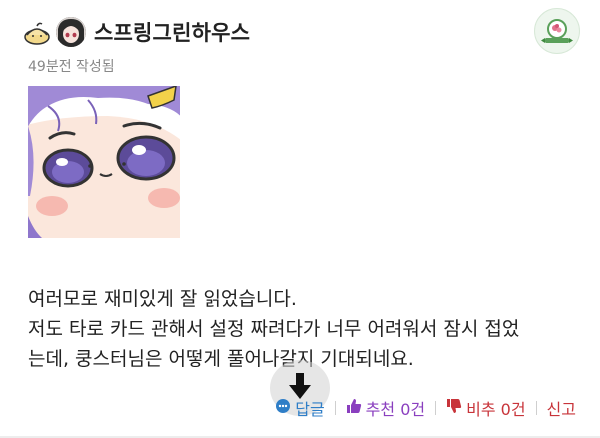 This screenshot has width=600, height=438. What do you see at coordinates (162, 299) in the screenshot?
I see `comment-line: 여러모로 재미있게 잘 읽었습니다.` at bounding box center [162, 299].